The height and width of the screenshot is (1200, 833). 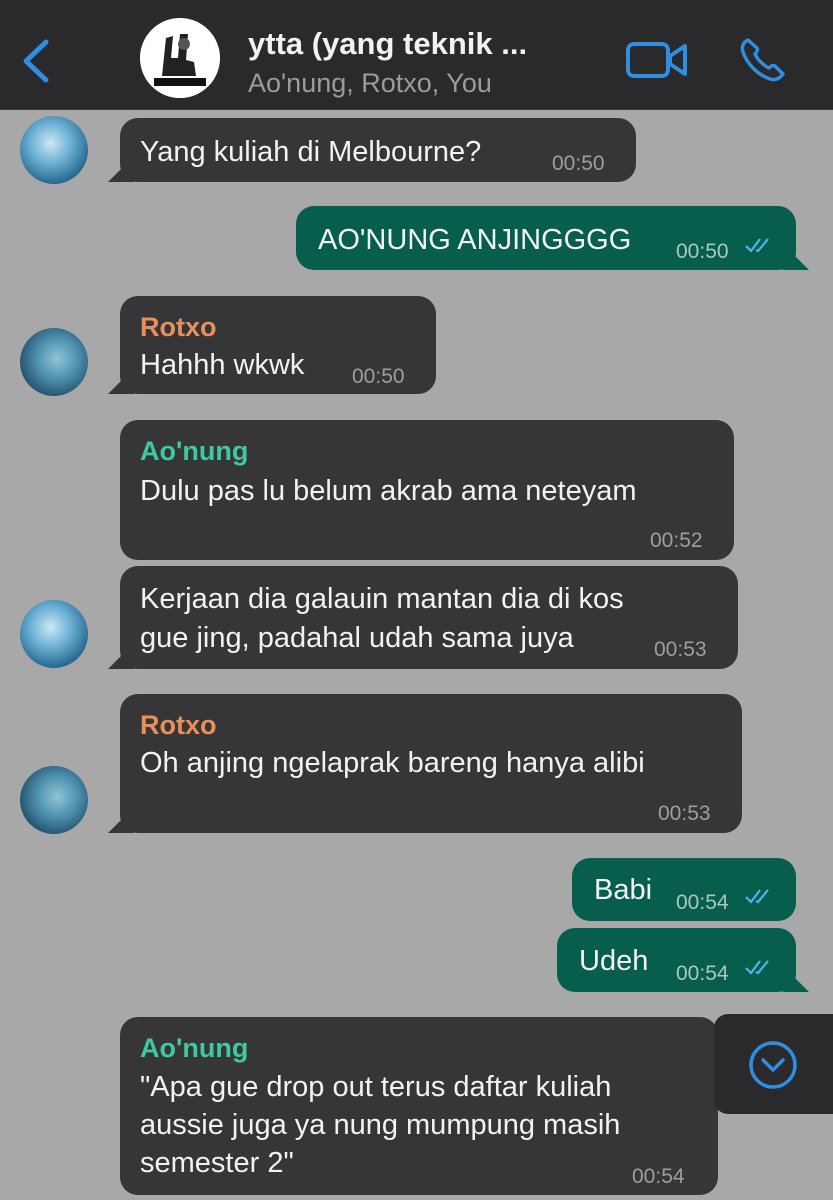 What do you see at coordinates (311, 152) in the screenshot?
I see `message-text: Yang kuliah di Melbourne?` at bounding box center [311, 152].